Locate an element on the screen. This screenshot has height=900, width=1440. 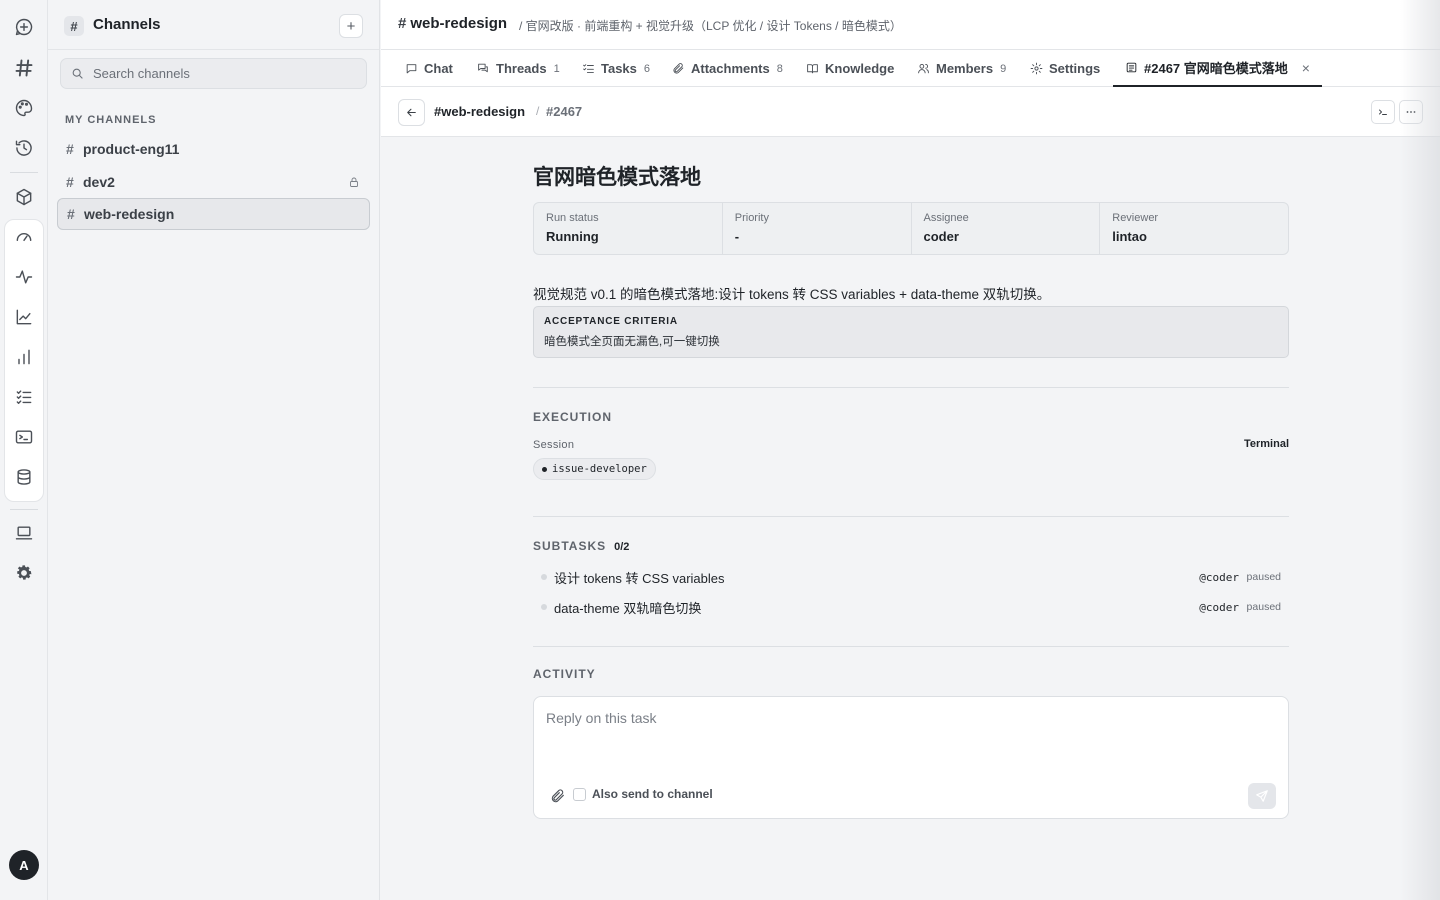
tab-tasks: Tasks 6 is located at coordinates (616, 68).